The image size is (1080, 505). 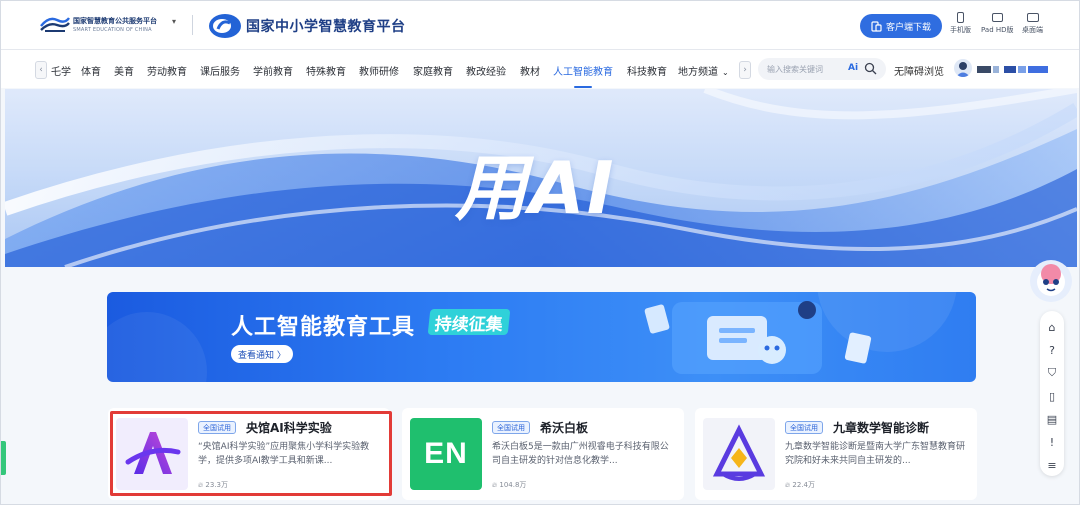 I want to click on nav-item-arts: 美育, so click(x=124, y=70).